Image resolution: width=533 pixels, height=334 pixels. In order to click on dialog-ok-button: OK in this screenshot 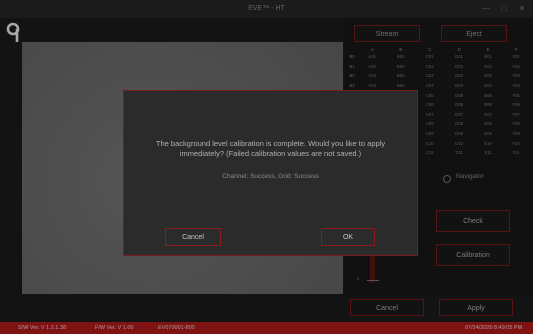, I will do `click(348, 237)`.